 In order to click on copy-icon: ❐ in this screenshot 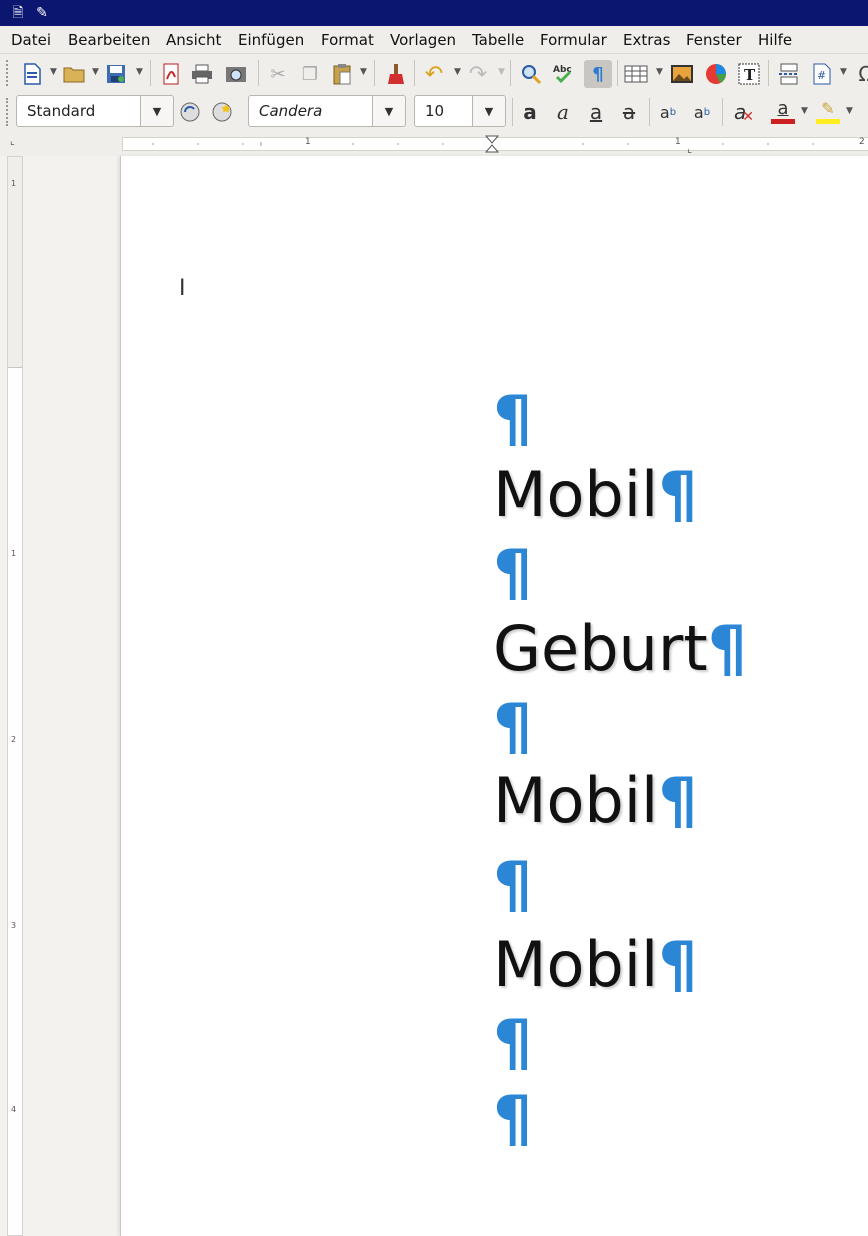, I will do `click(310, 74)`.